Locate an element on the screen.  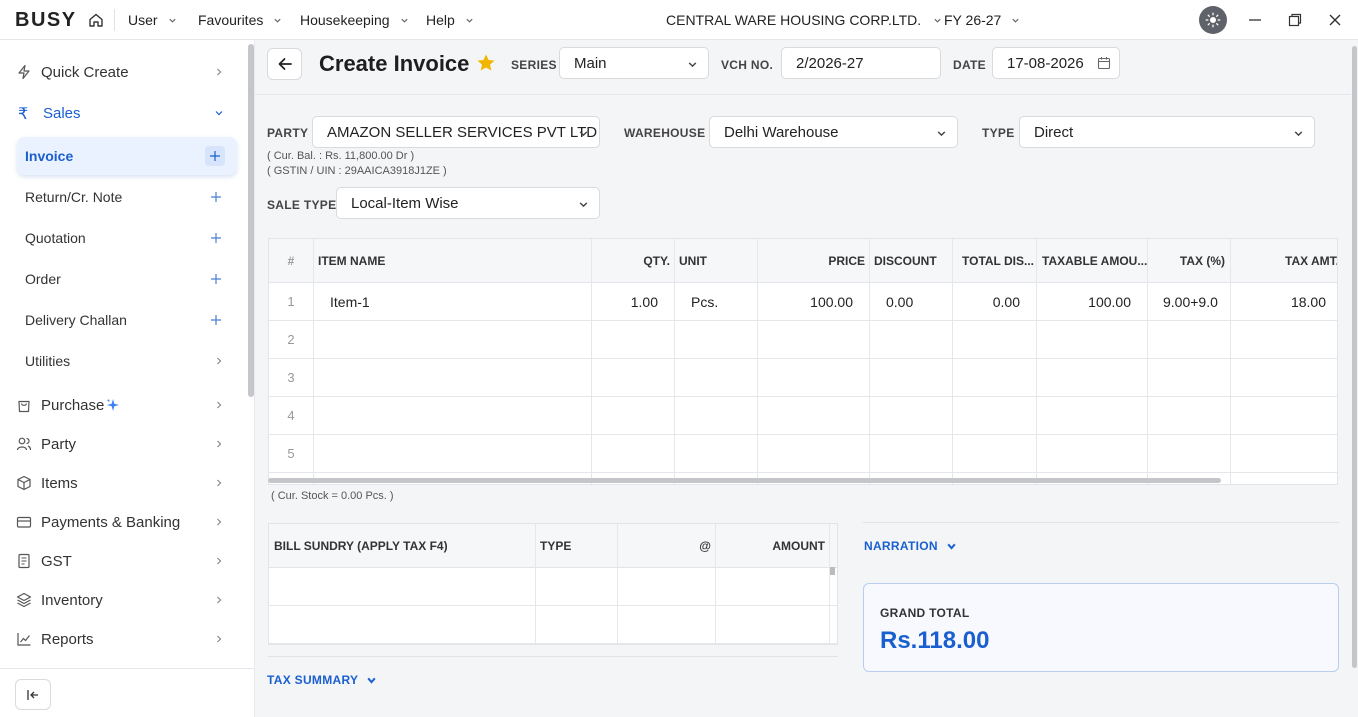
sidebar-item-inventory: Inventory is located at coordinates (120, 600).